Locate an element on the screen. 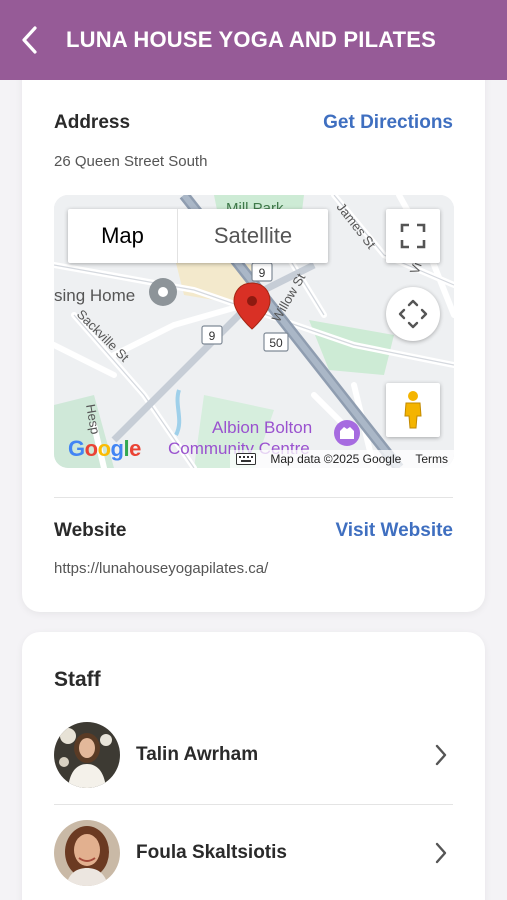  fullscreen-button is located at coordinates (413, 236).